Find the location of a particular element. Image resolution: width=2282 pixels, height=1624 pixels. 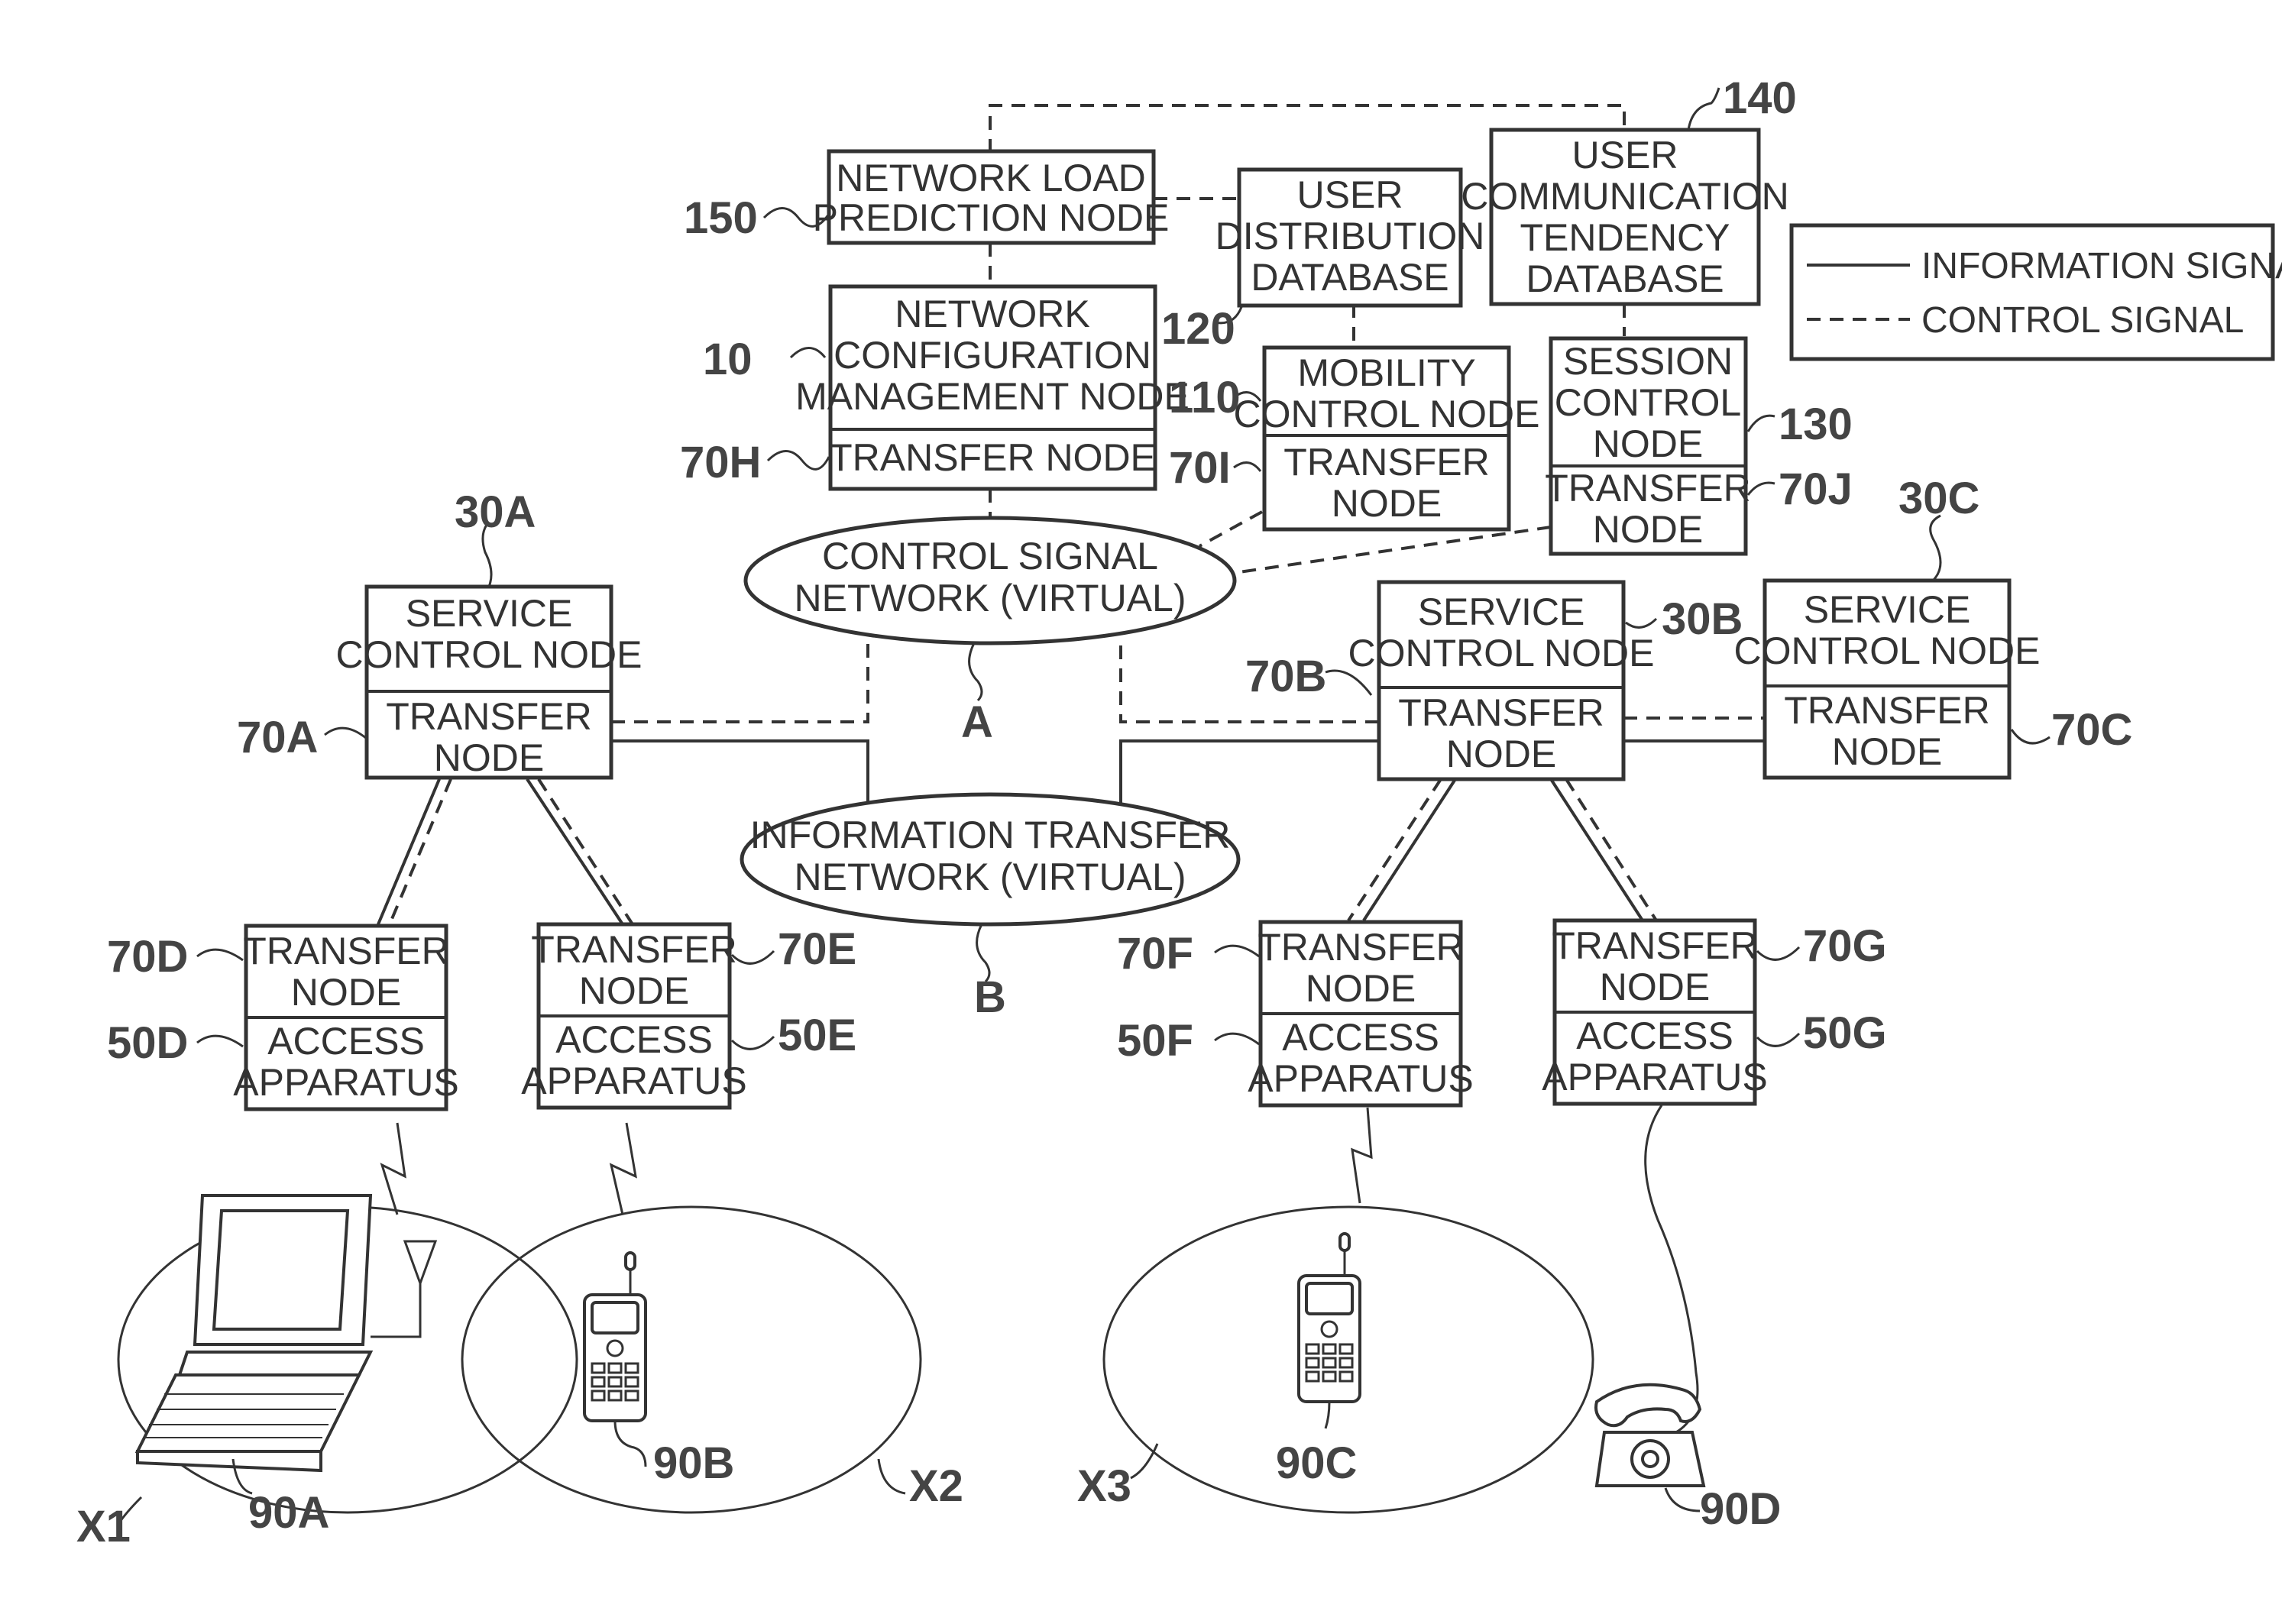

device-label-90c: 90C is located at coordinates (1316, 1463).